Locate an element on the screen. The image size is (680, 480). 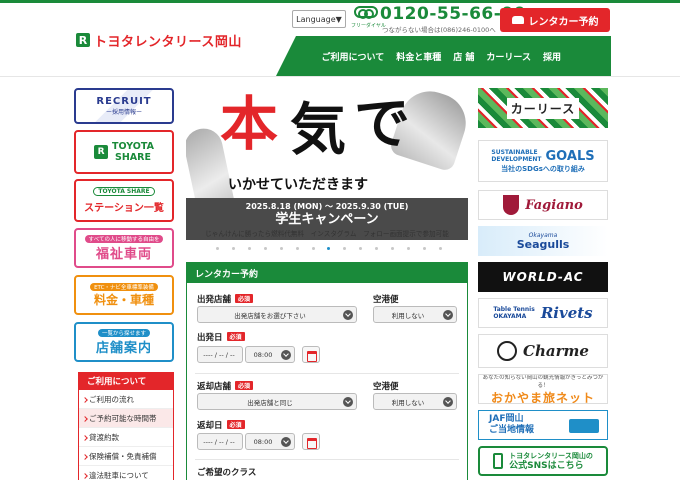
return-store-select: 出発店舗と同じ is located at coordinates (277, 401).